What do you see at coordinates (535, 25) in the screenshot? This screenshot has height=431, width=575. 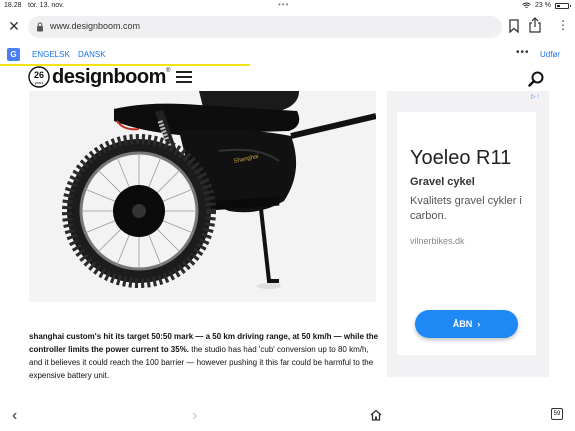 I see `share-icon` at bounding box center [535, 25].